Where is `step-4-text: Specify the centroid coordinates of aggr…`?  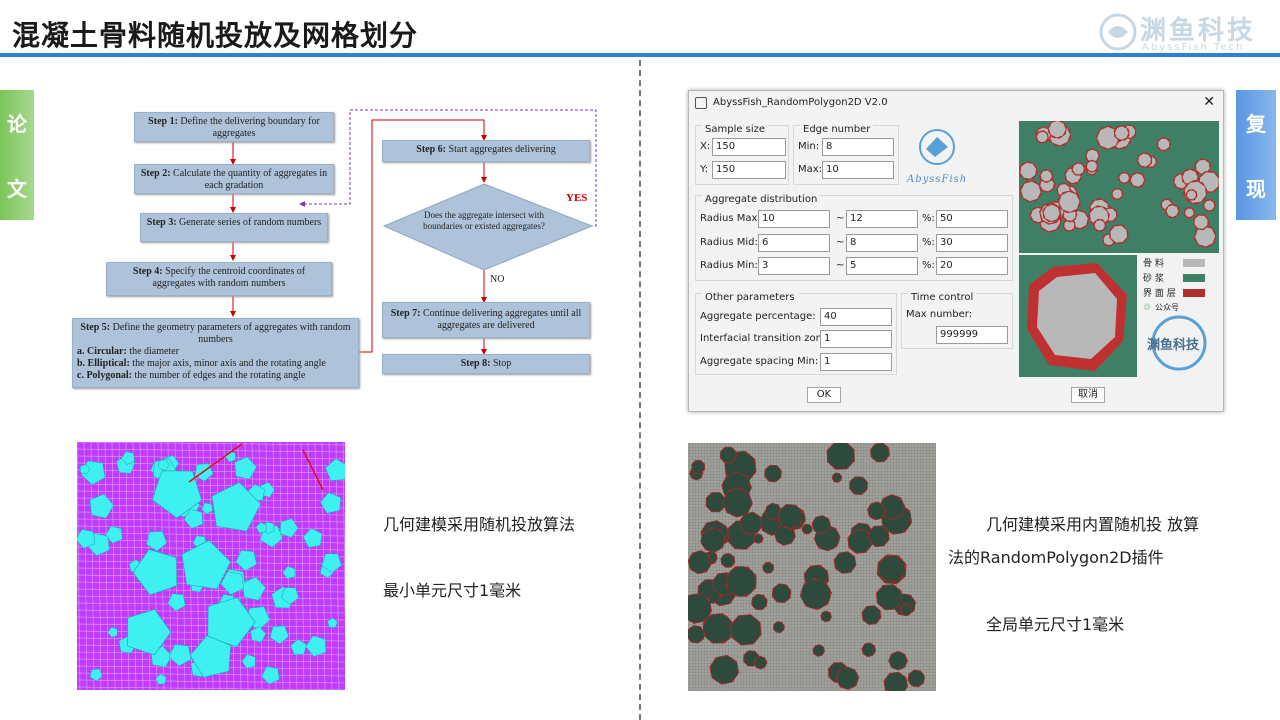 step-4-text: Specify the centroid coordinates of aggr… is located at coordinates (229, 277).